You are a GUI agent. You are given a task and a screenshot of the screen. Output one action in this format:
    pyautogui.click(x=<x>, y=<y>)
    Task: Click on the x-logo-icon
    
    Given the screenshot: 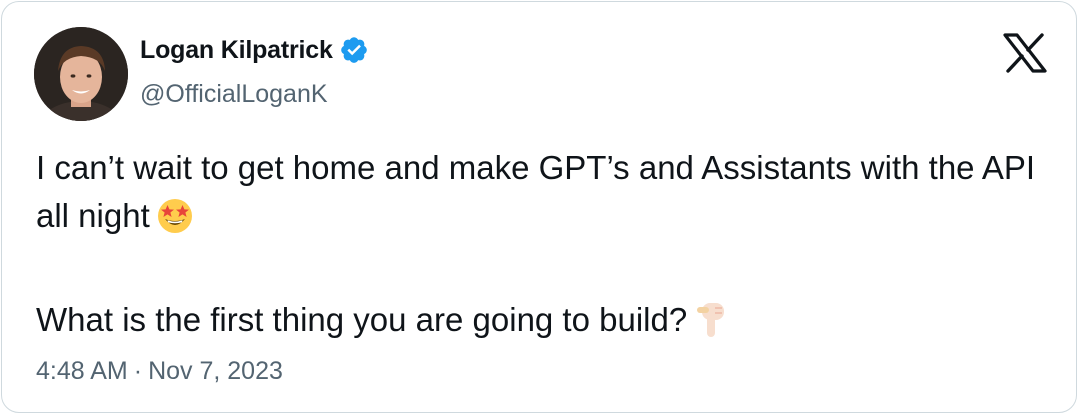 What is the action you would take?
    pyautogui.click(x=1025, y=53)
    